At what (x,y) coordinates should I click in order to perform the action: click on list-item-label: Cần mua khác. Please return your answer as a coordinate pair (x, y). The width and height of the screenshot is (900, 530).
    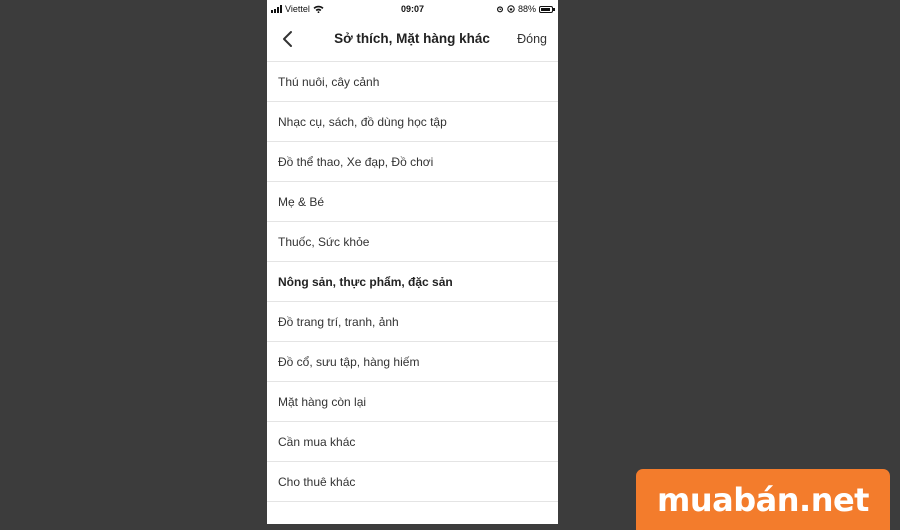
    Looking at the image, I should click on (317, 442).